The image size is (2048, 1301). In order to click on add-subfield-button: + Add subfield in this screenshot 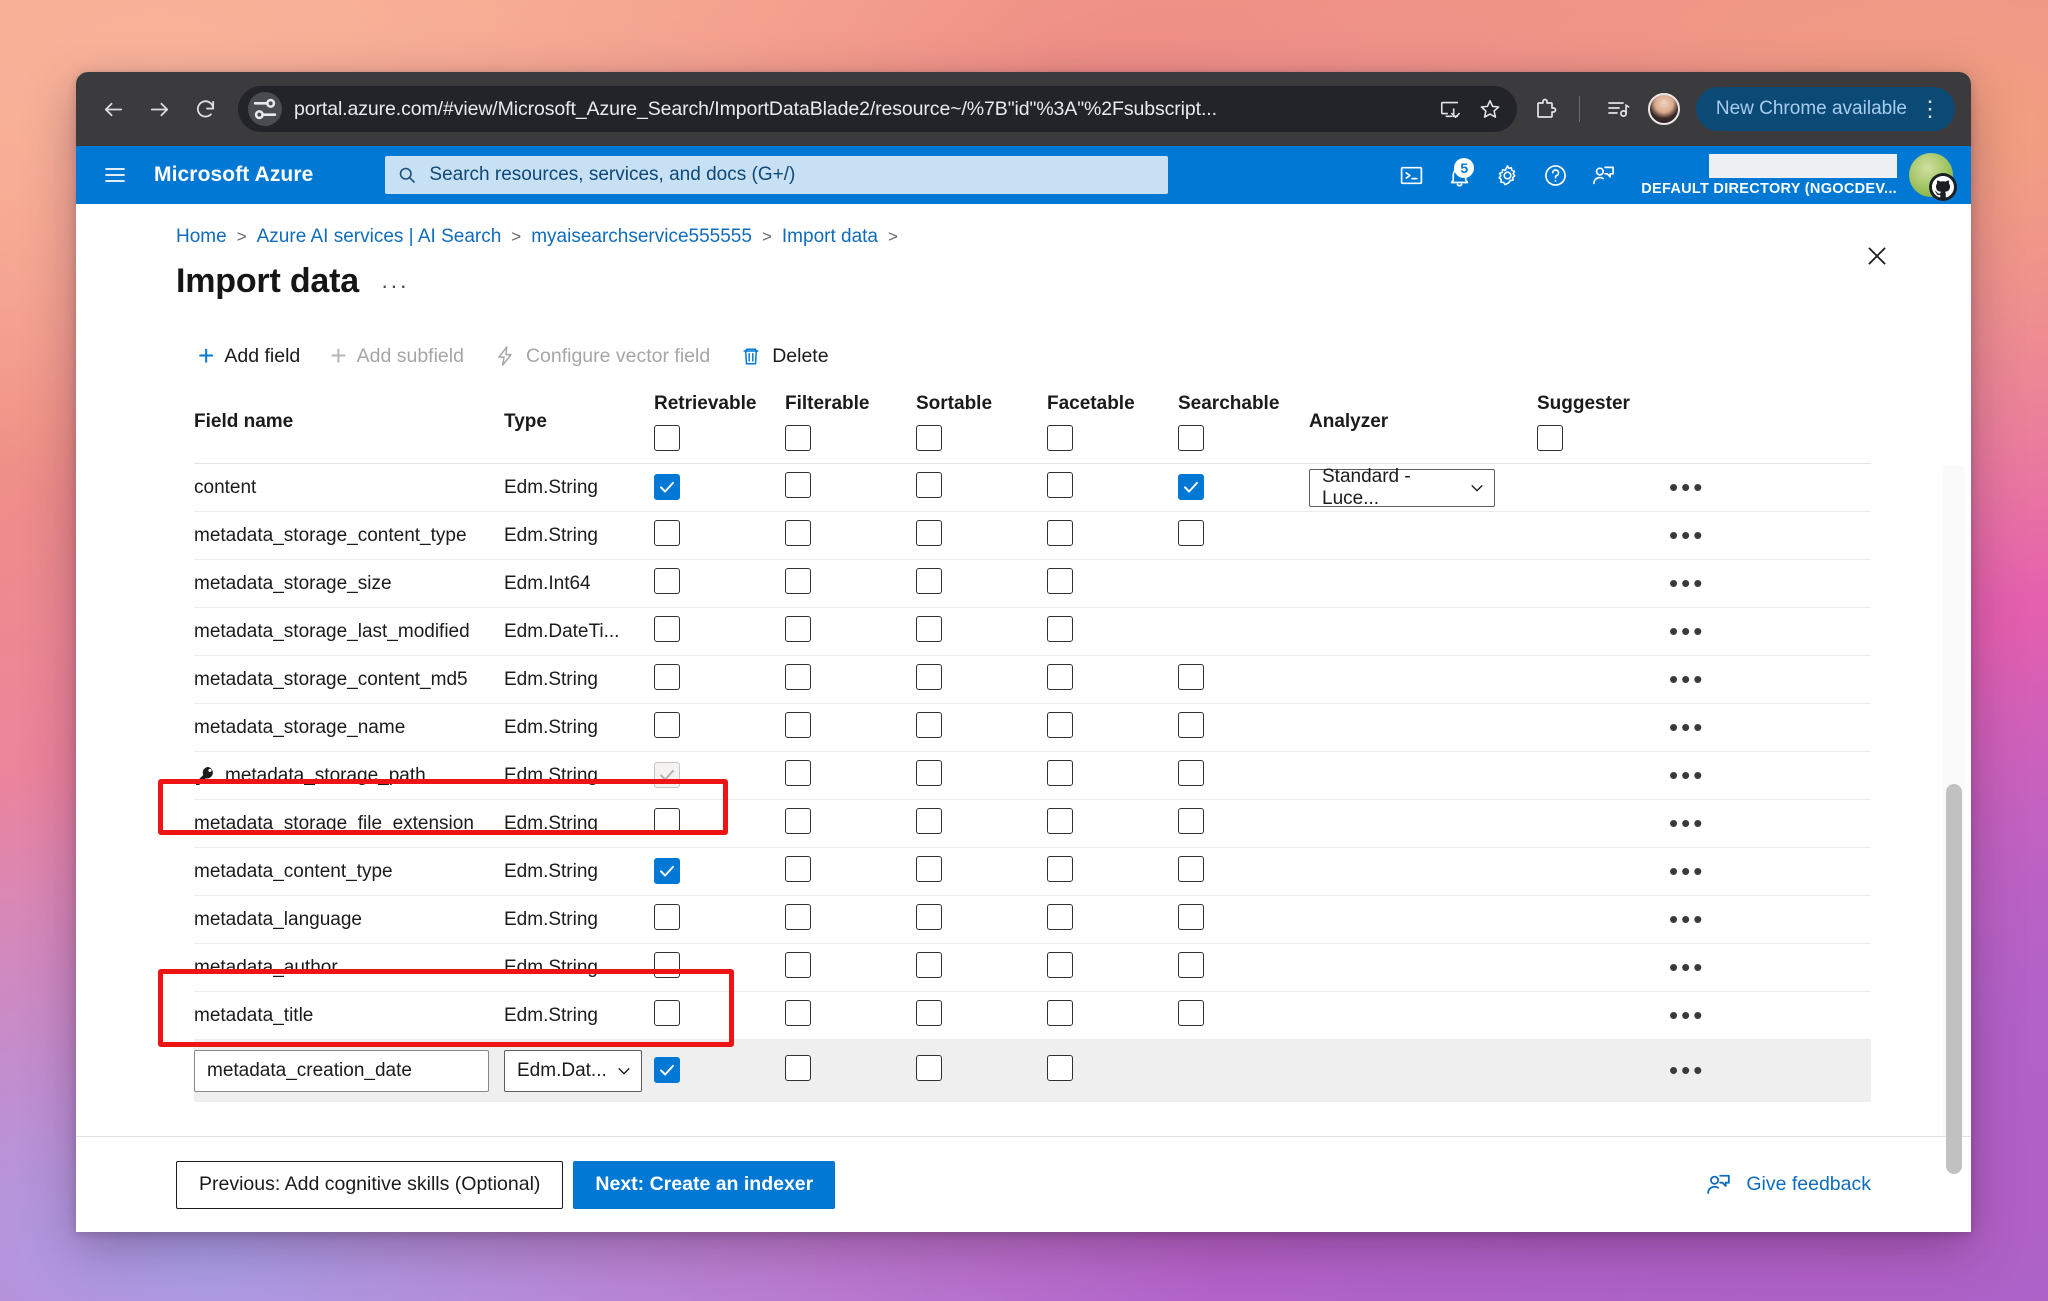, I will do `click(397, 355)`.